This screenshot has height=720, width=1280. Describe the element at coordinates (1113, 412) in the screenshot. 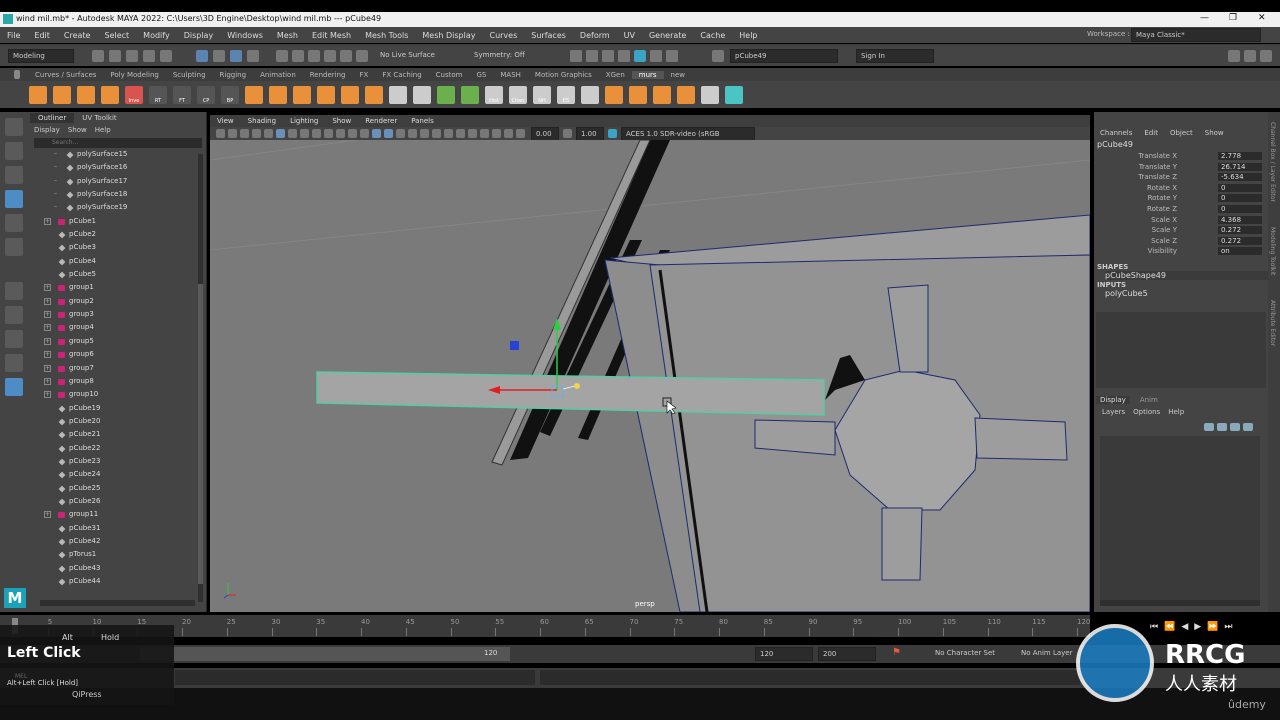

I see `layer-menu-layers: Layers` at that location.